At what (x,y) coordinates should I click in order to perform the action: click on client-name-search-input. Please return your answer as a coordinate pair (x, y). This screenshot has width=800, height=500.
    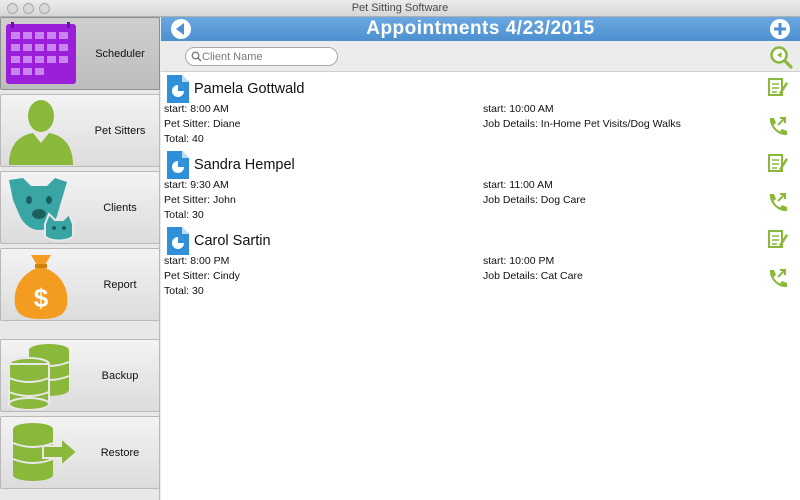
    Looking at the image, I should click on (268, 56).